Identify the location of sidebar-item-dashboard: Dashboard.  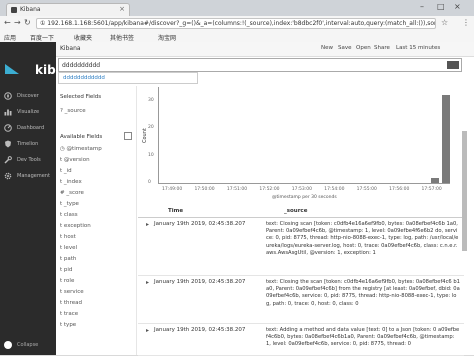
(28, 128).